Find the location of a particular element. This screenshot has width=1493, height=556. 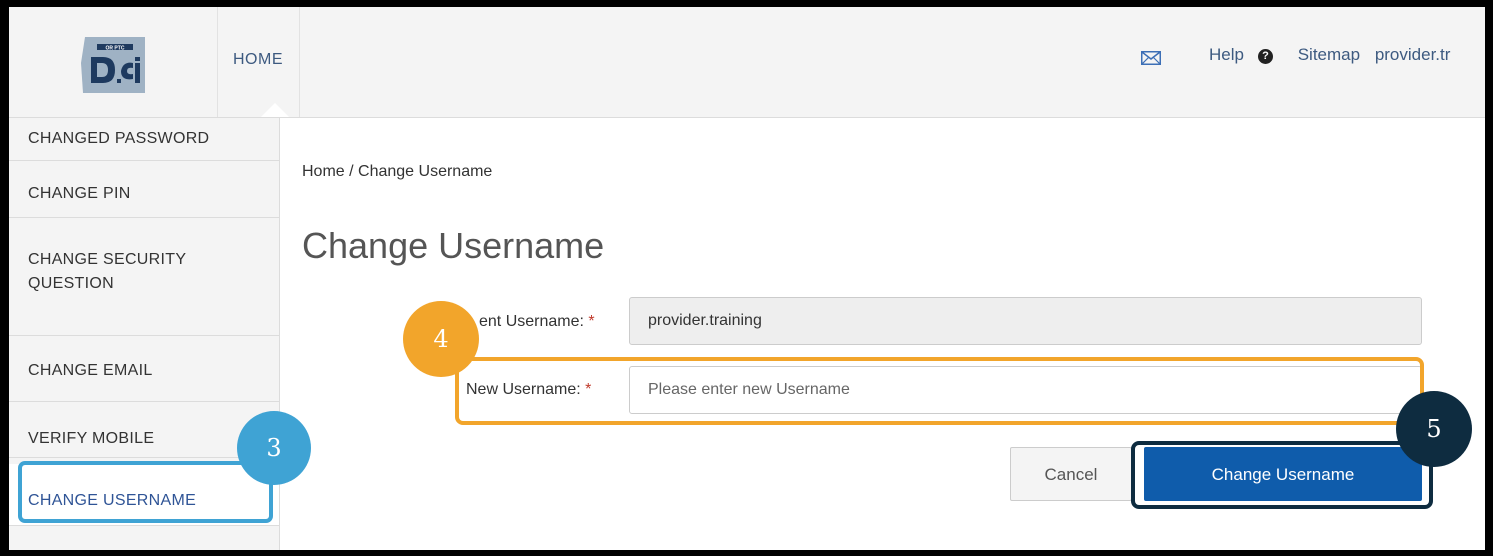

current-username-field is located at coordinates (1025, 321).